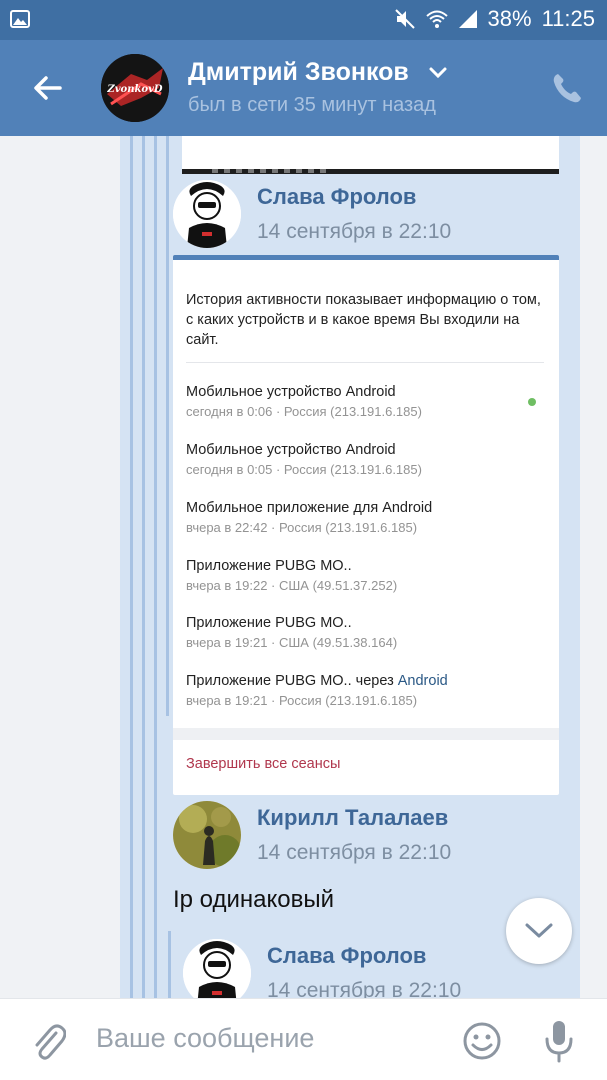 Image resolution: width=607 pixels, height=1080 pixels. I want to click on author-name: Кирилл Талалаев, so click(352, 818).